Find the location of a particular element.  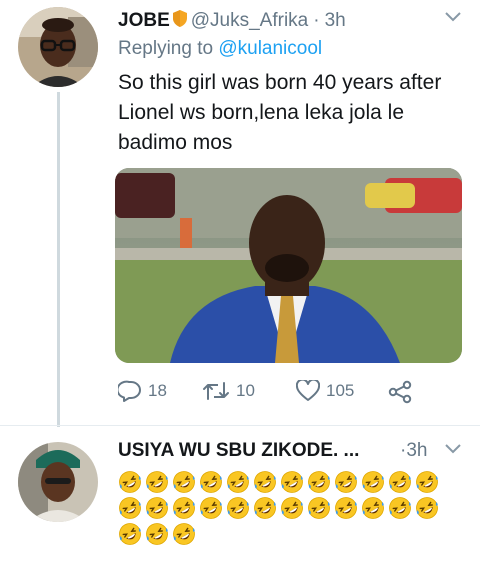

share-icon is located at coordinates (400, 392).